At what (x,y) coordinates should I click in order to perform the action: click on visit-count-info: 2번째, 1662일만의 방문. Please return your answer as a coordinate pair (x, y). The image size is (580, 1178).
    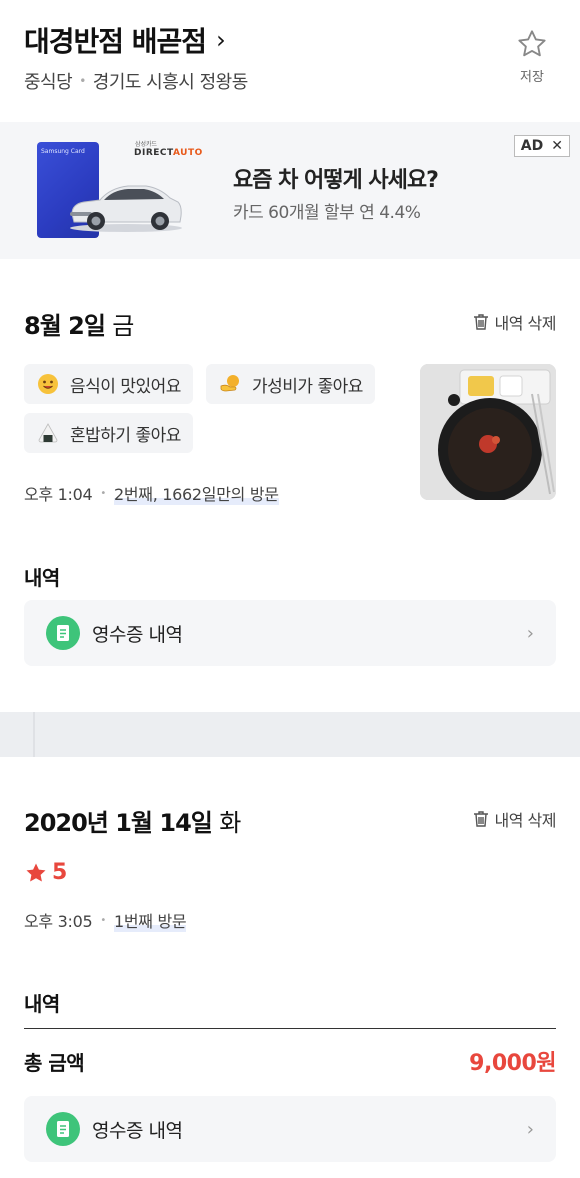
    Looking at the image, I should click on (196, 493).